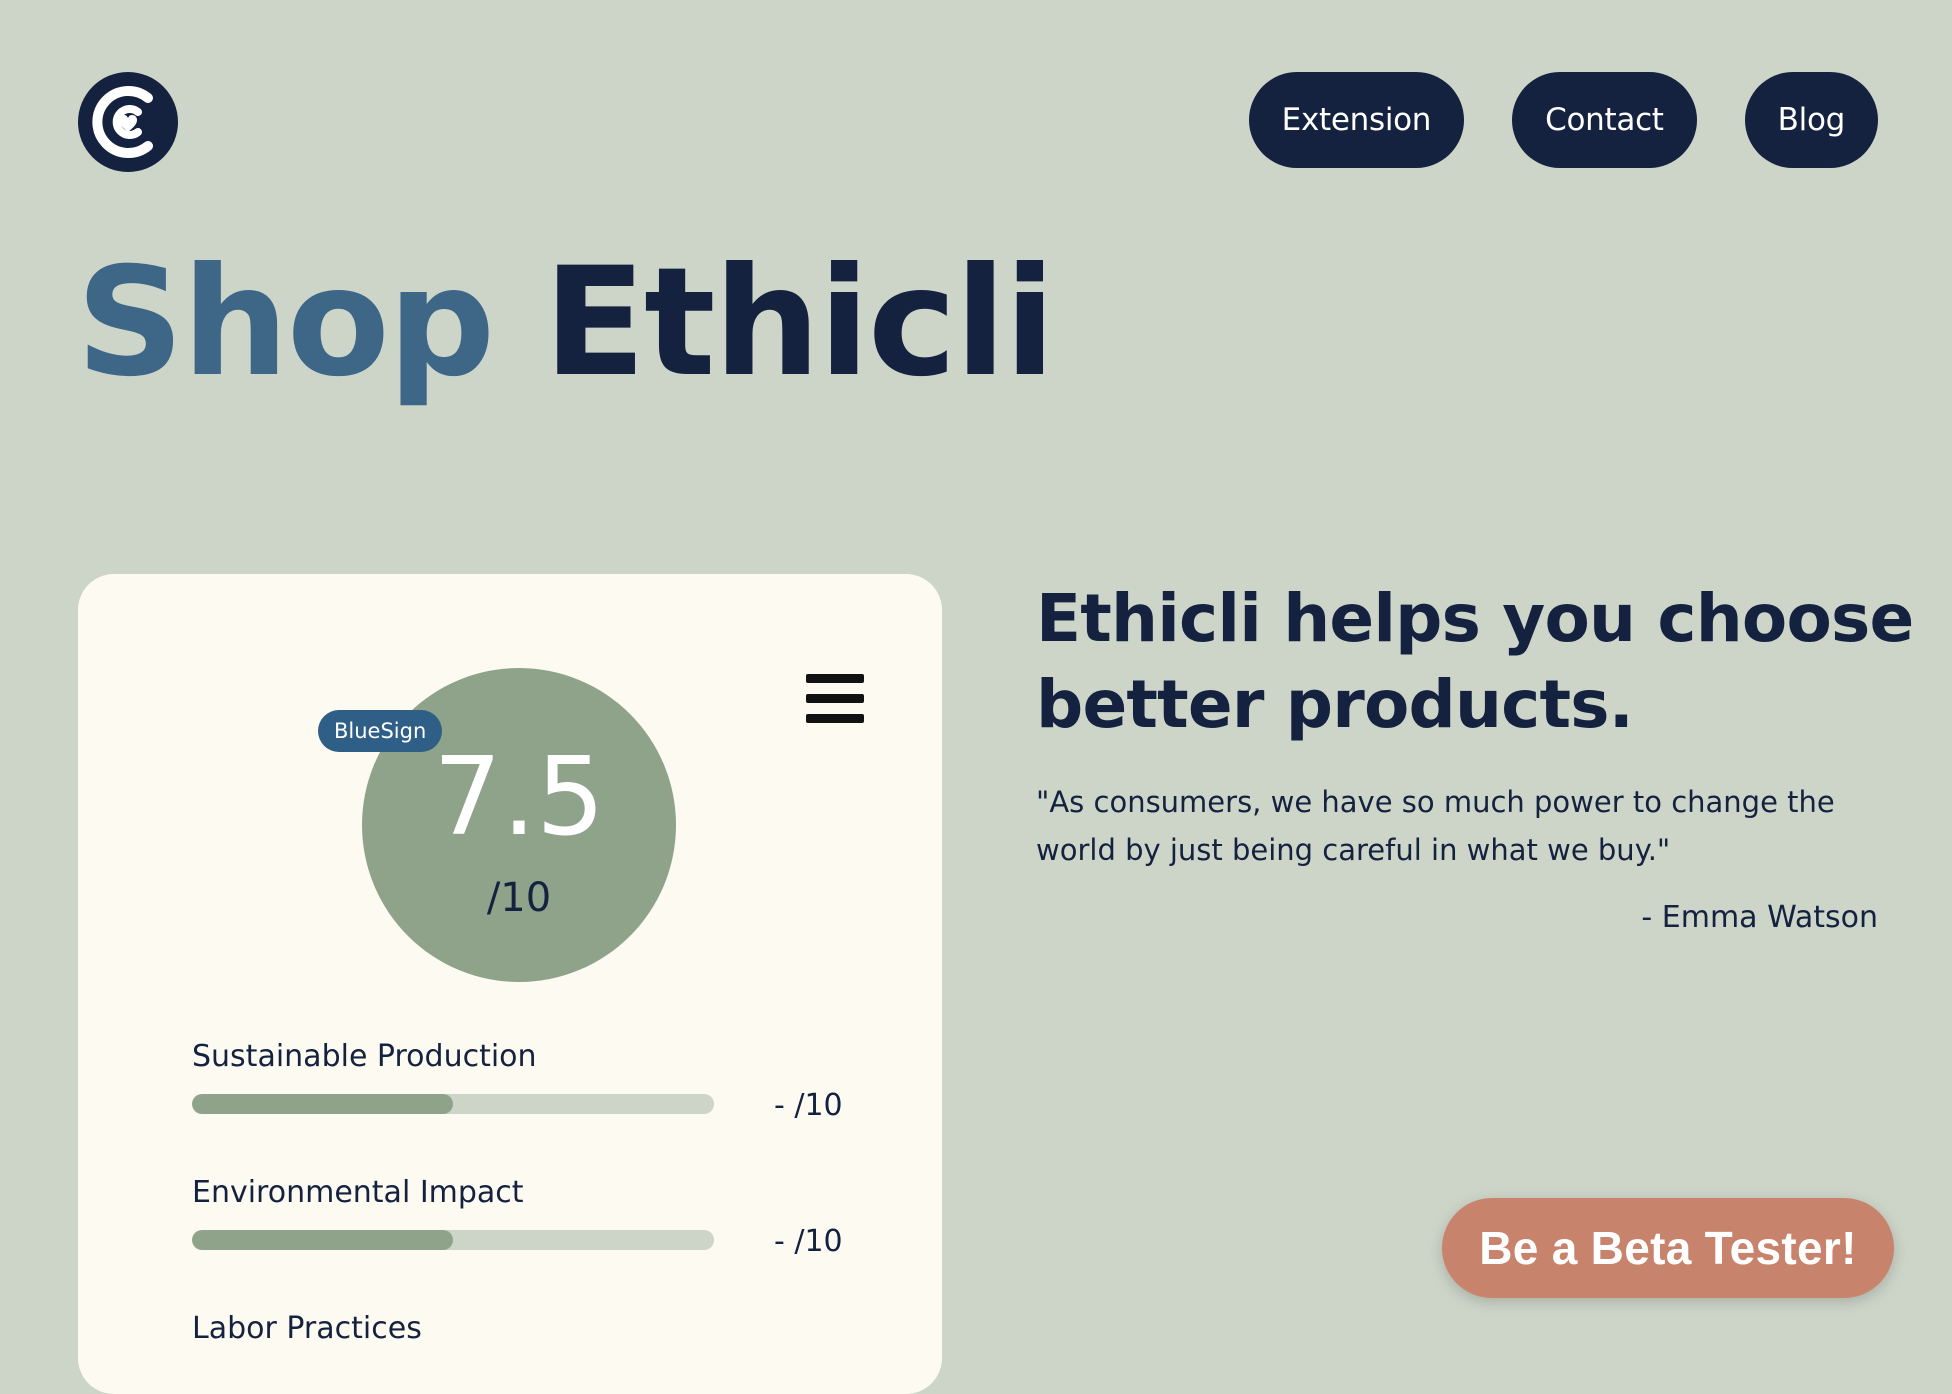  What do you see at coordinates (307, 1328) in the screenshot?
I see `metric-label: Labor Practices` at bounding box center [307, 1328].